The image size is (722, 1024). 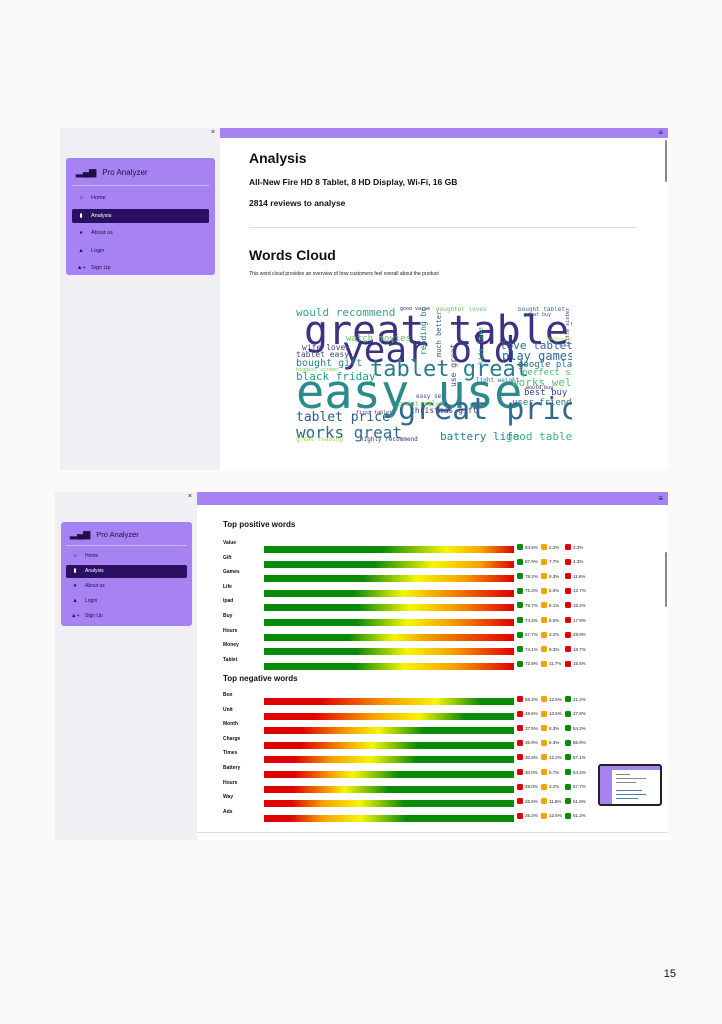 What do you see at coordinates (579, 757) in the screenshot?
I see `percent-value: 57.1%` at bounding box center [579, 757].